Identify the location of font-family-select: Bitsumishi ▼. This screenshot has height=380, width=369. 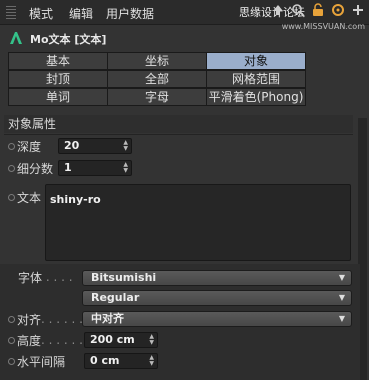
(217, 278).